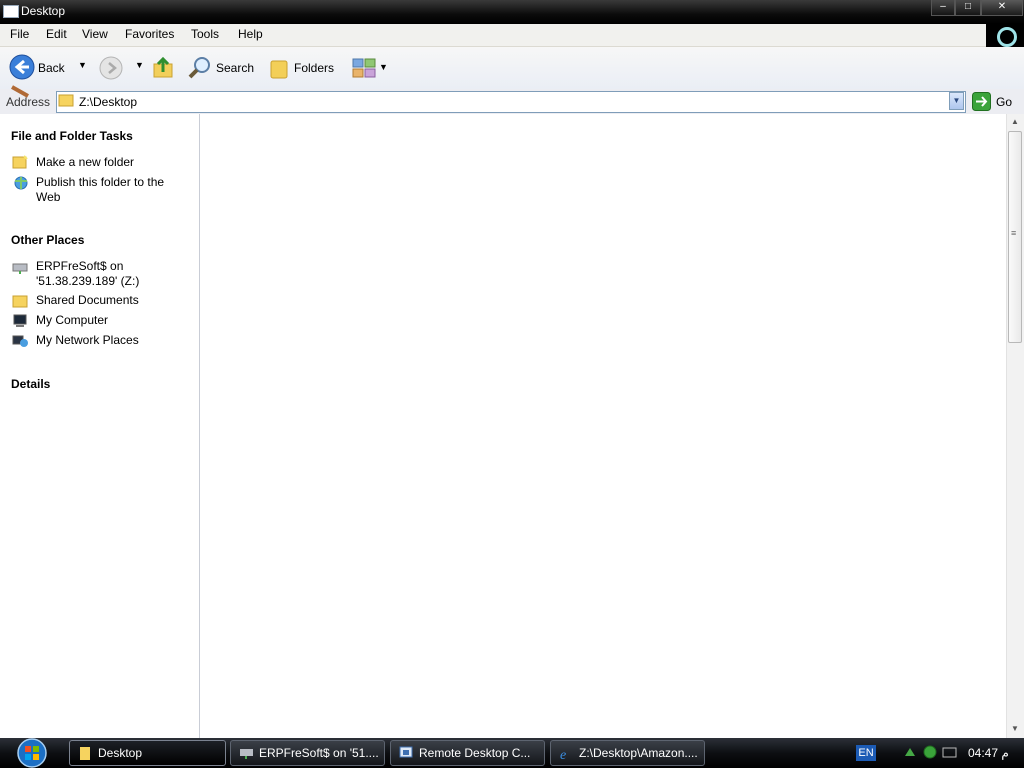 This screenshot has height=771, width=1024. What do you see at coordinates (1007, 37) in the screenshot?
I see `ring-logo-icon` at bounding box center [1007, 37].